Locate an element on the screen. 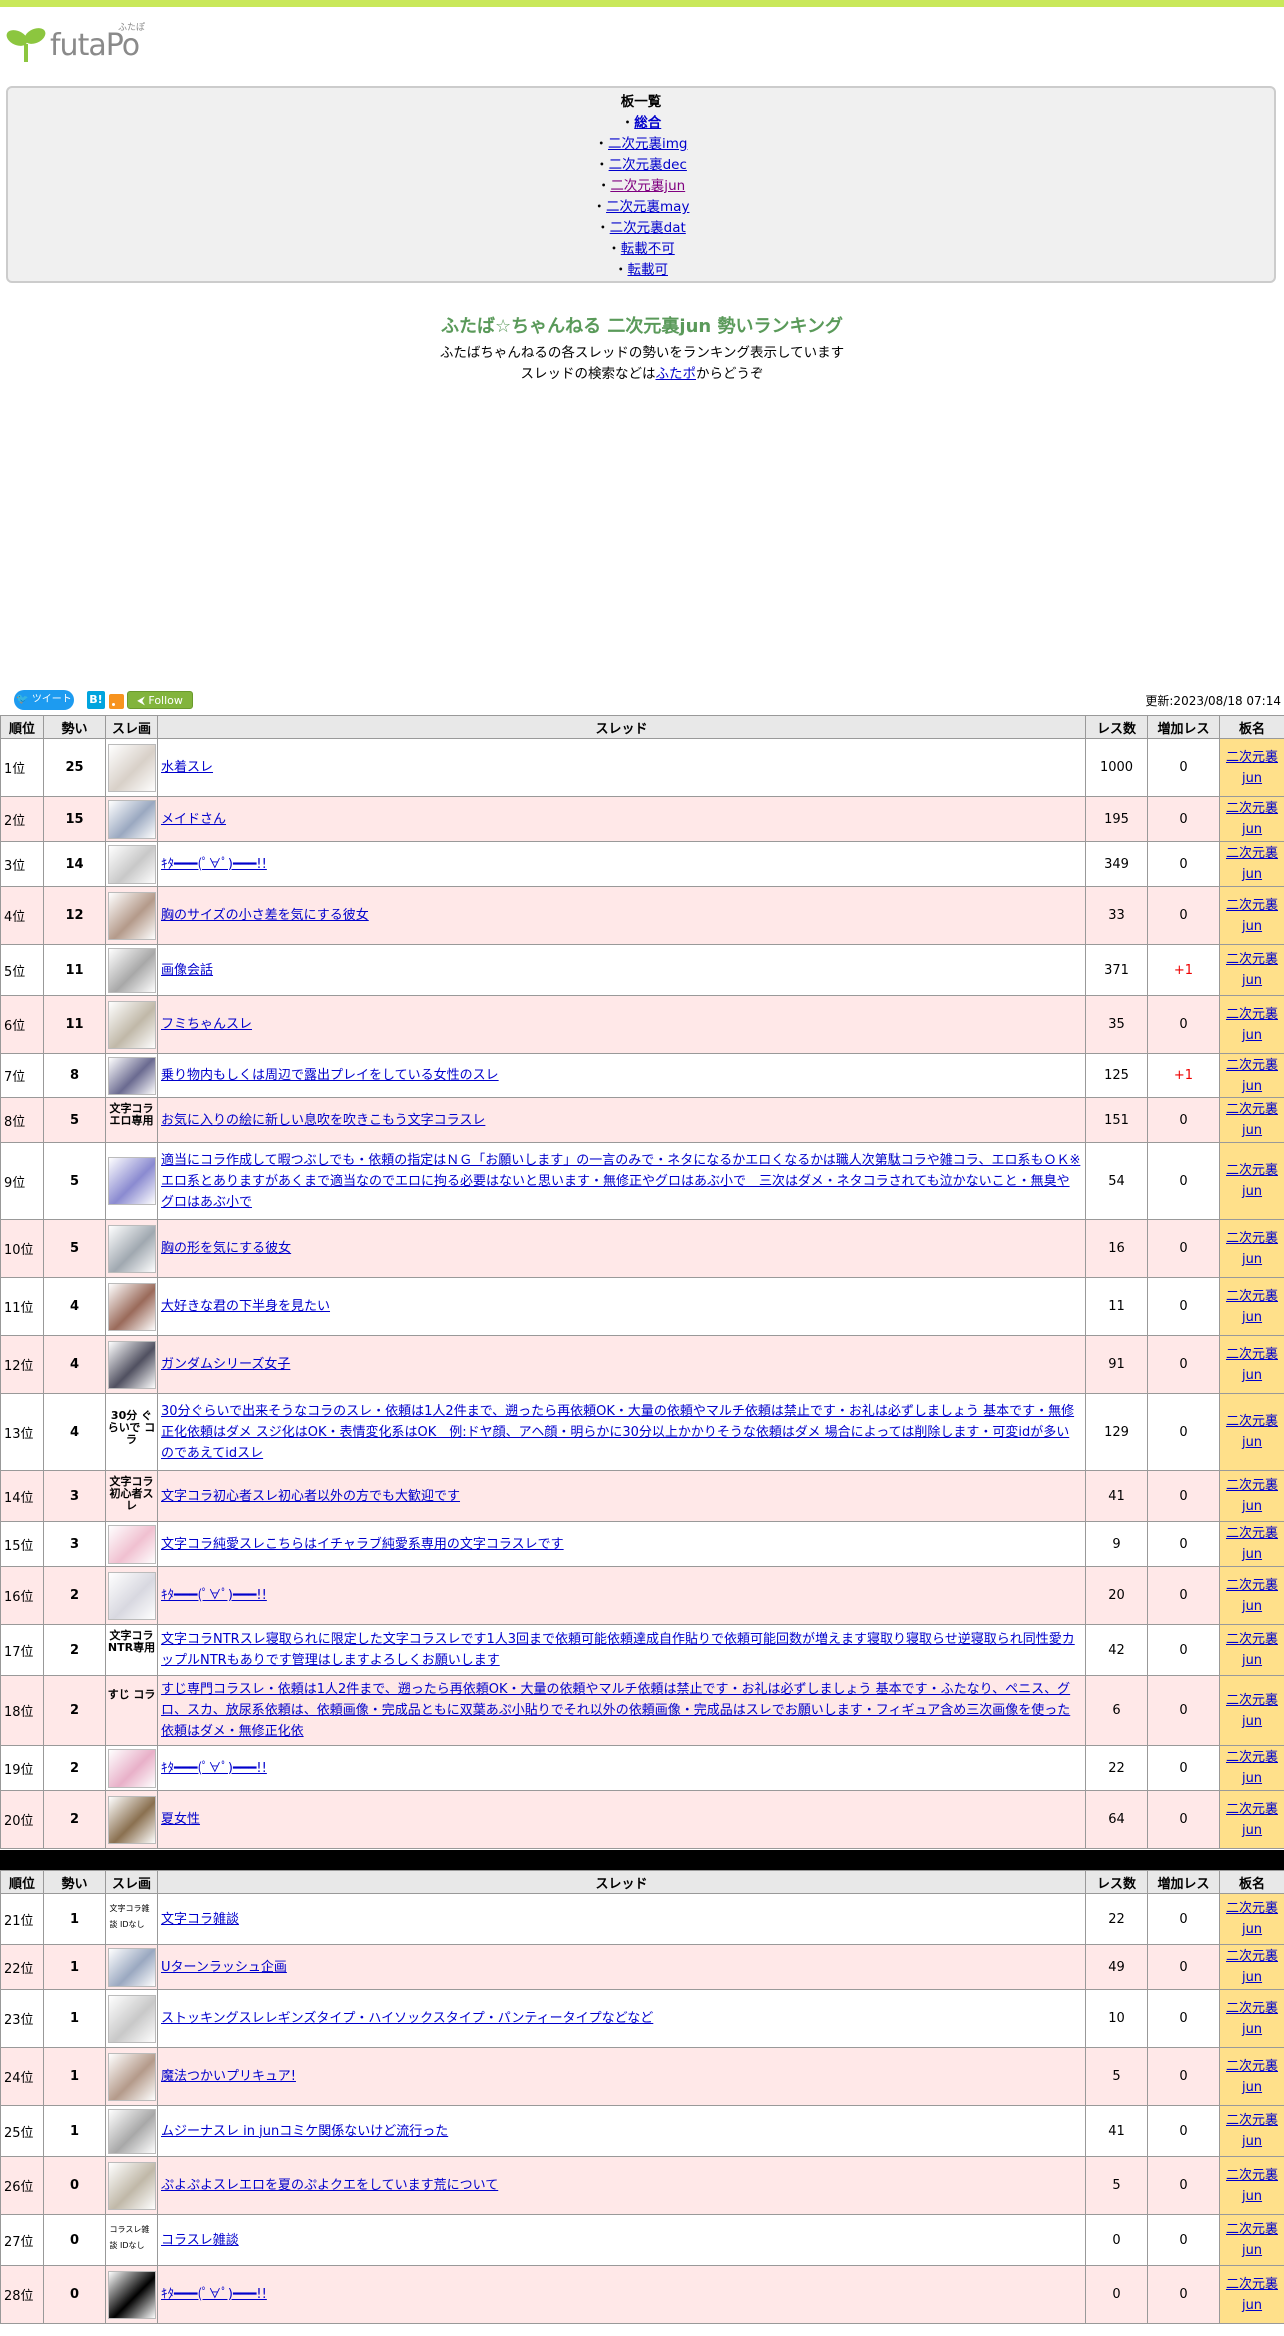  thread-thumbnail: コラスレ雑談 IDなし is located at coordinates (132, 2240).